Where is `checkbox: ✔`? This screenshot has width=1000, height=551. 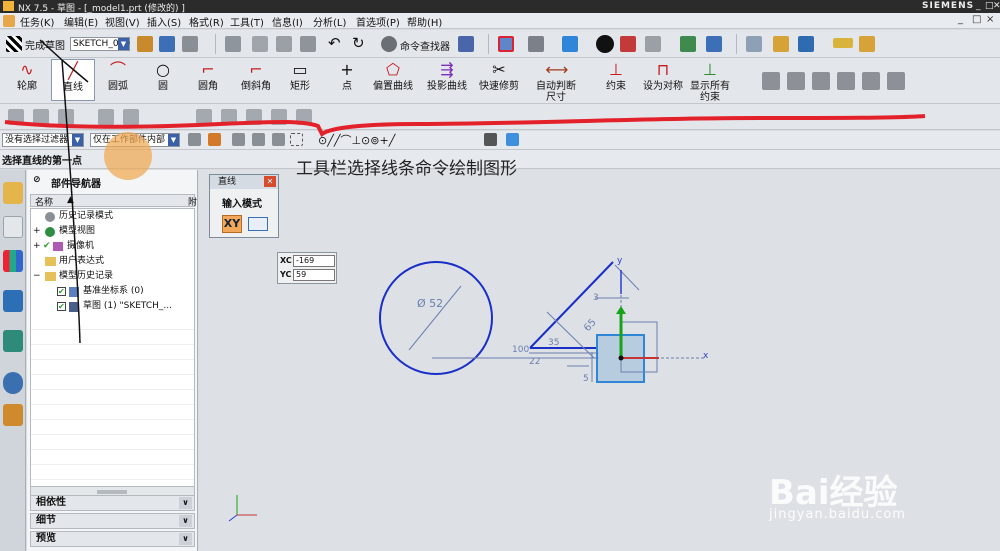
checkbox: ✔ is located at coordinates (61, 306).